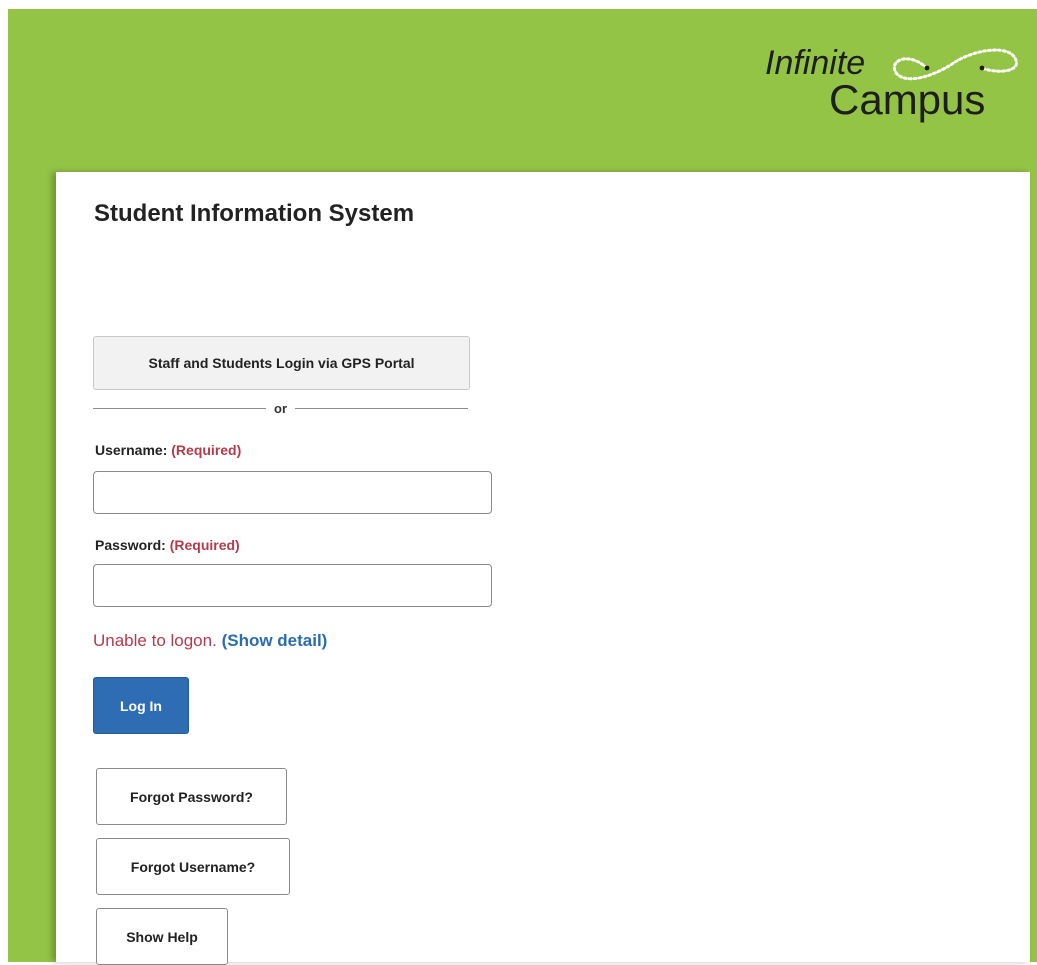  What do you see at coordinates (130, 545) in the screenshot?
I see `password-label-text: Password:` at bounding box center [130, 545].